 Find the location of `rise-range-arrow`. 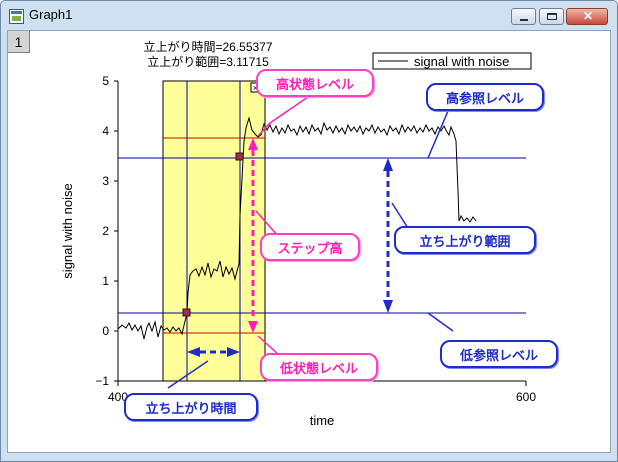

rise-range-arrow is located at coordinates (388, 235).